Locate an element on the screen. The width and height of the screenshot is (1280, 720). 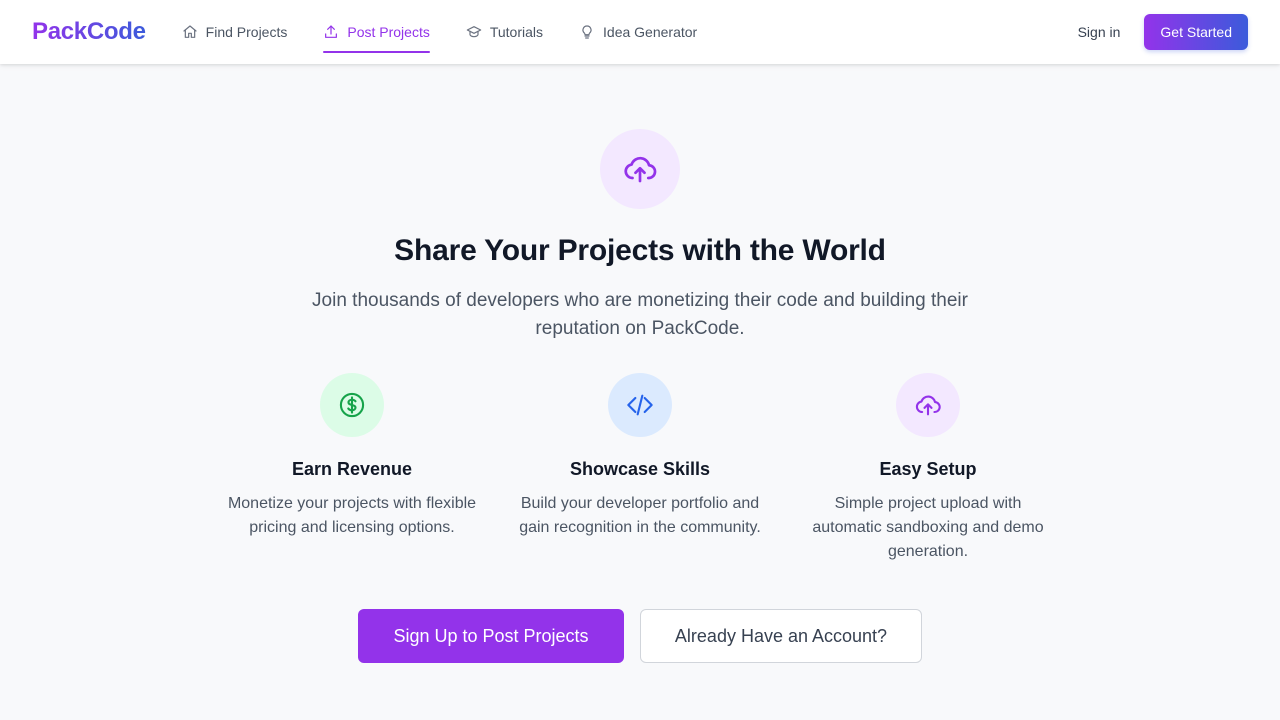
feature-title: Easy Setup is located at coordinates (928, 469).